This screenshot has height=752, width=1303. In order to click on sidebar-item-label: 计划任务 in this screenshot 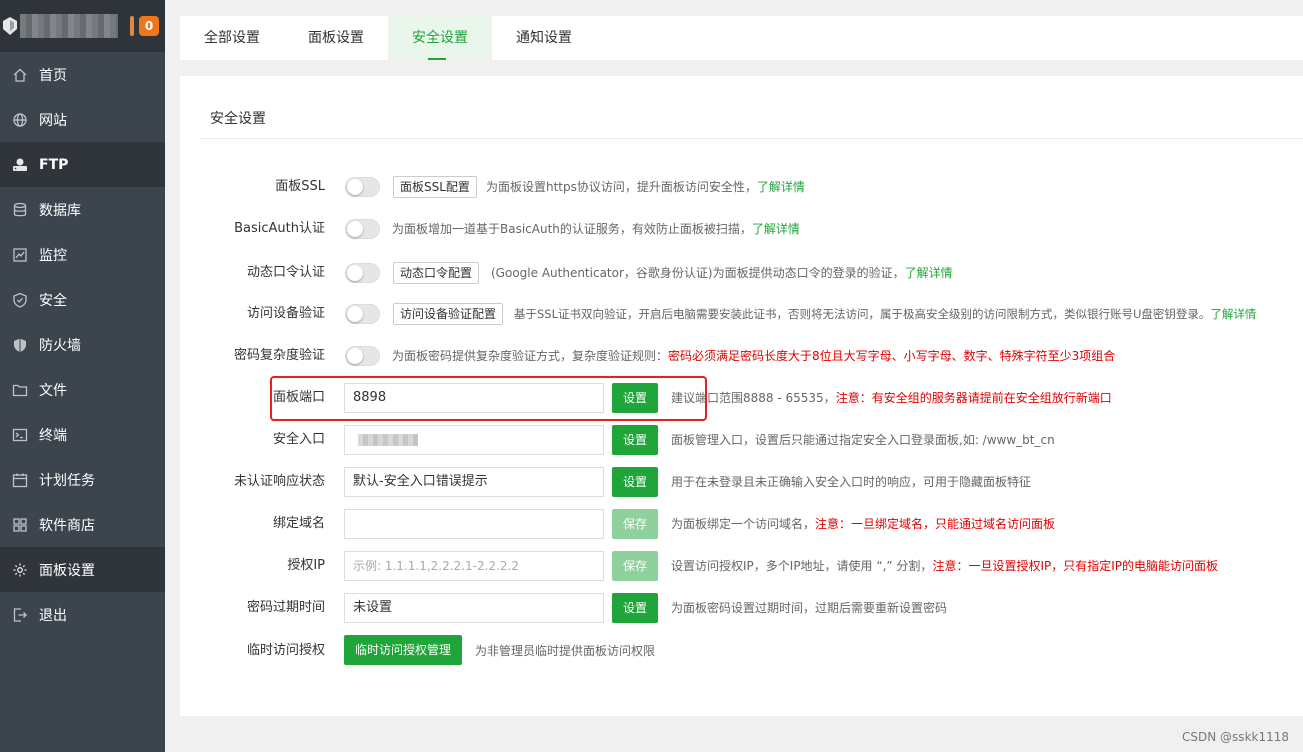, I will do `click(67, 480)`.